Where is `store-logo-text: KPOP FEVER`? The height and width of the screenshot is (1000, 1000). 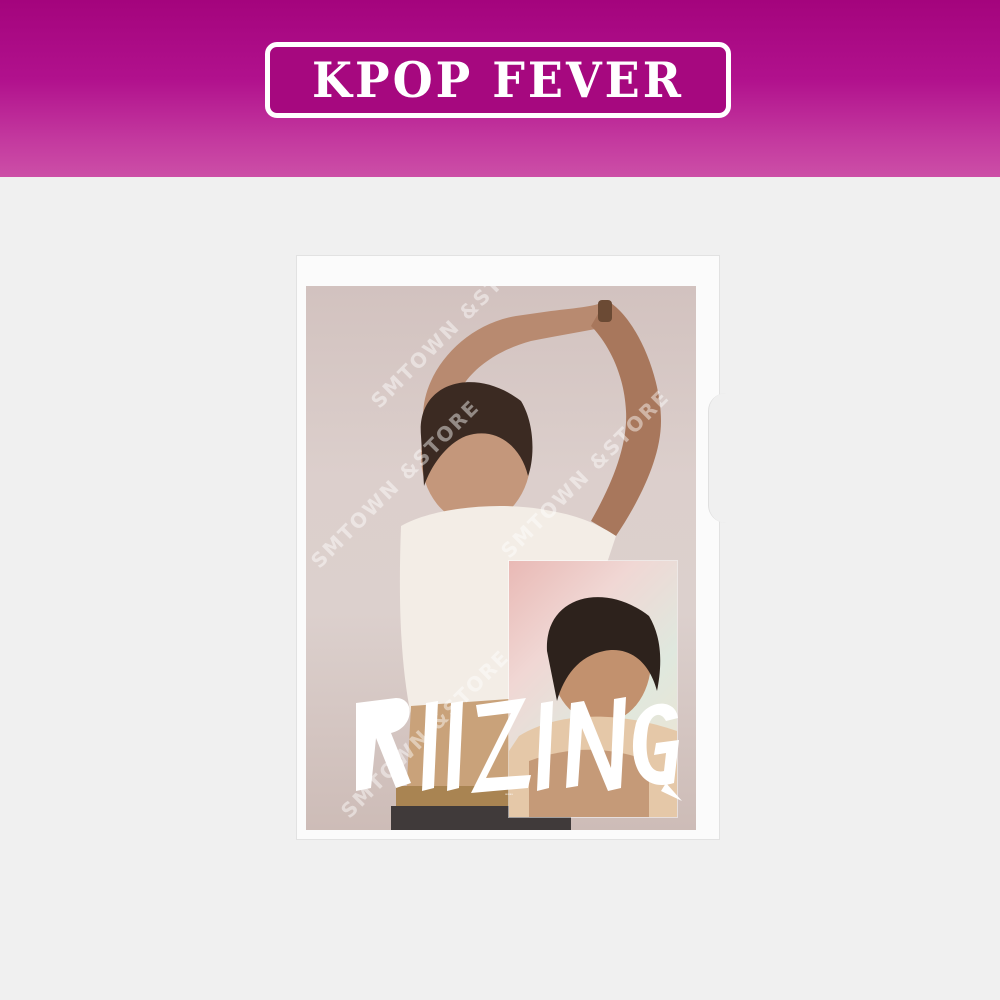 store-logo-text: KPOP FEVER is located at coordinates (498, 80).